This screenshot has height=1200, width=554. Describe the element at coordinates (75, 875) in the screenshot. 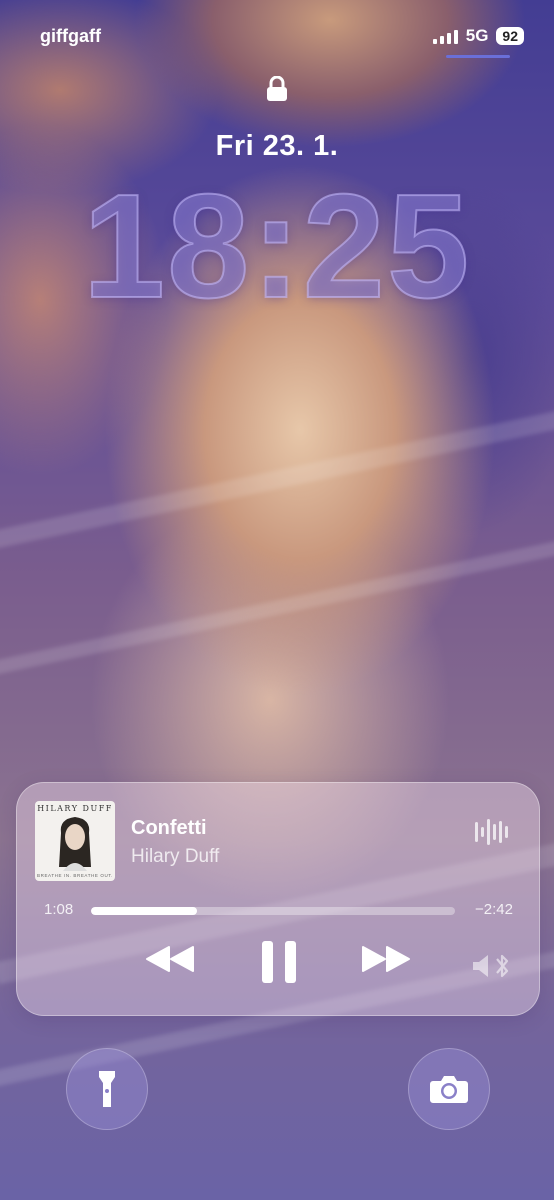

I see `album-art-subtitle: BREATHE IN. BREATHE OUT.` at that location.